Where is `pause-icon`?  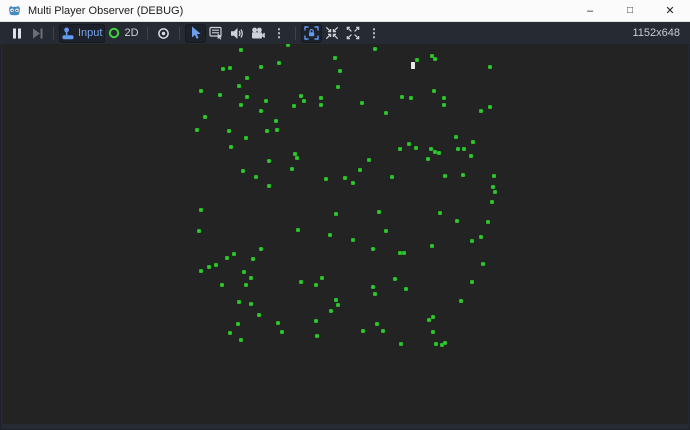
pause-icon is located at coordinates (17, 33).